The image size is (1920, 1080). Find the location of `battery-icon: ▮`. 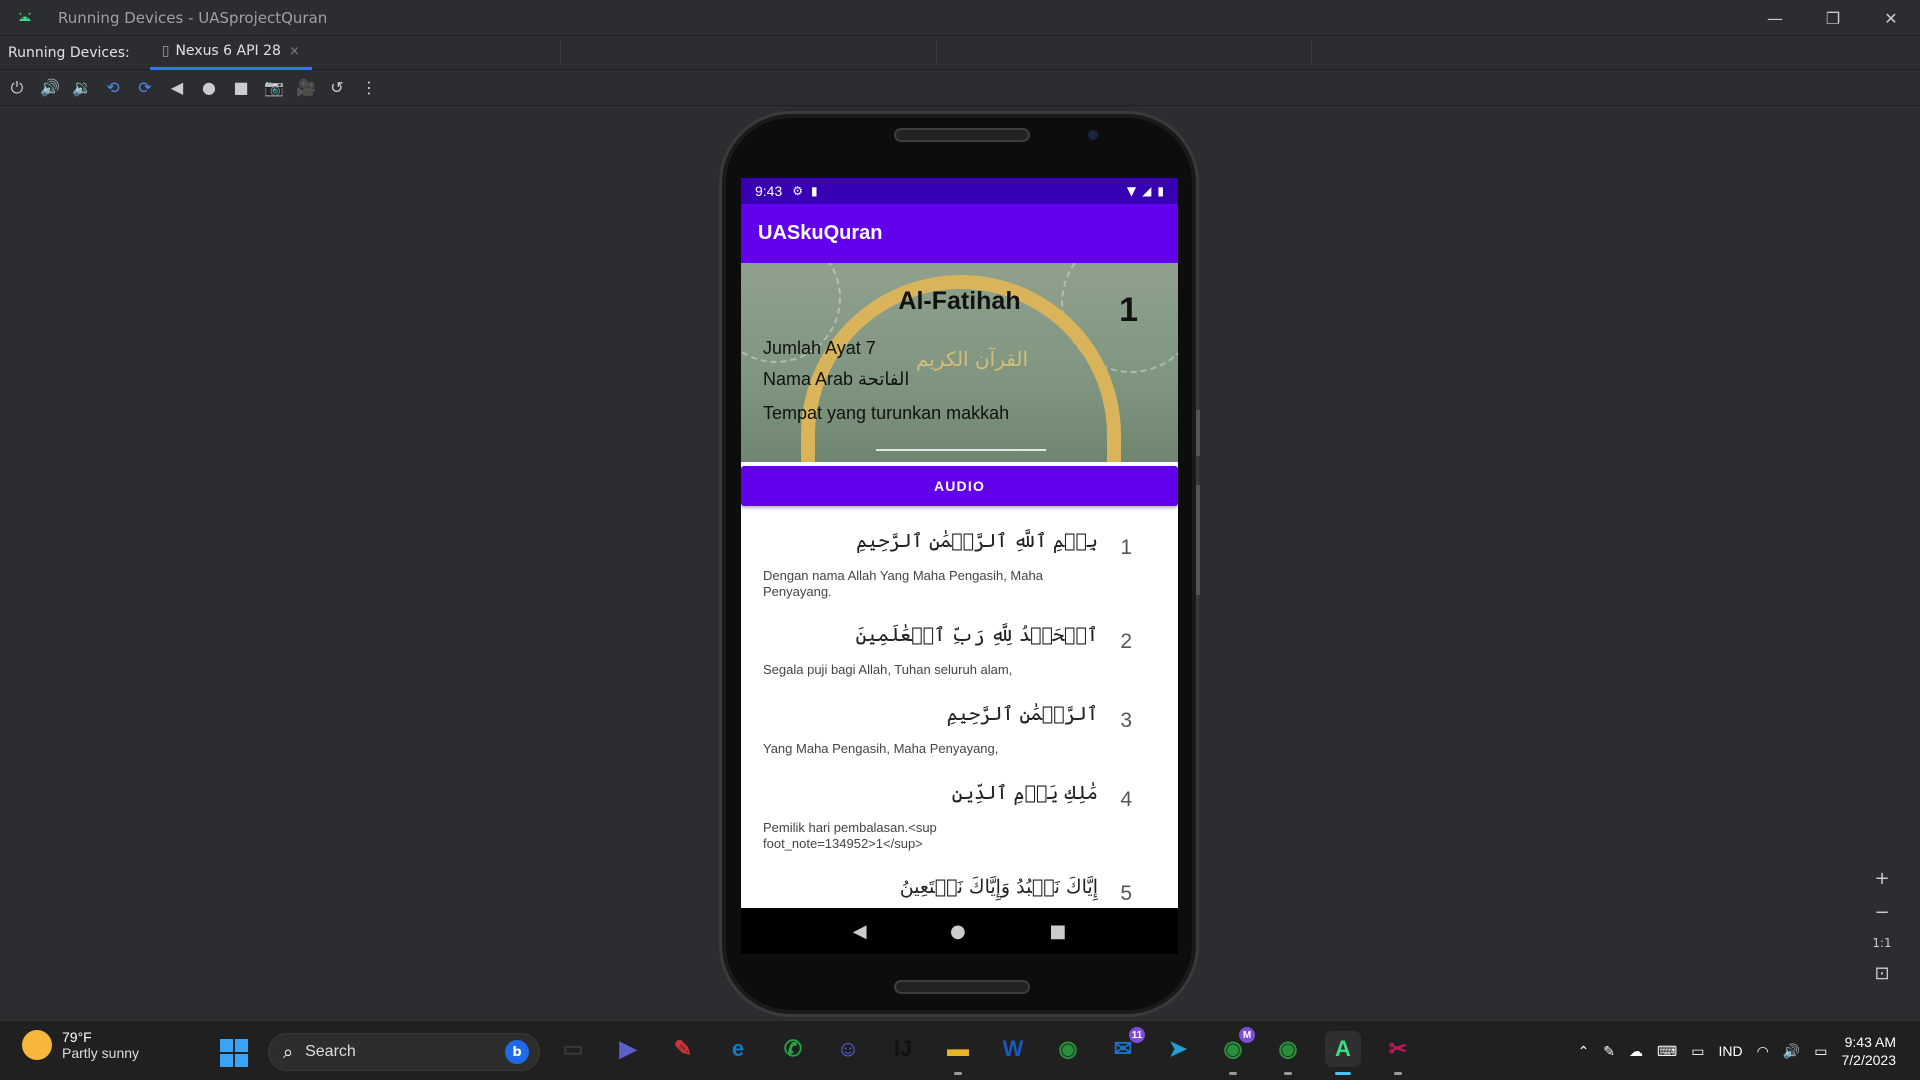

battery-icon: ▮ is located at coordinates (1160, 191).